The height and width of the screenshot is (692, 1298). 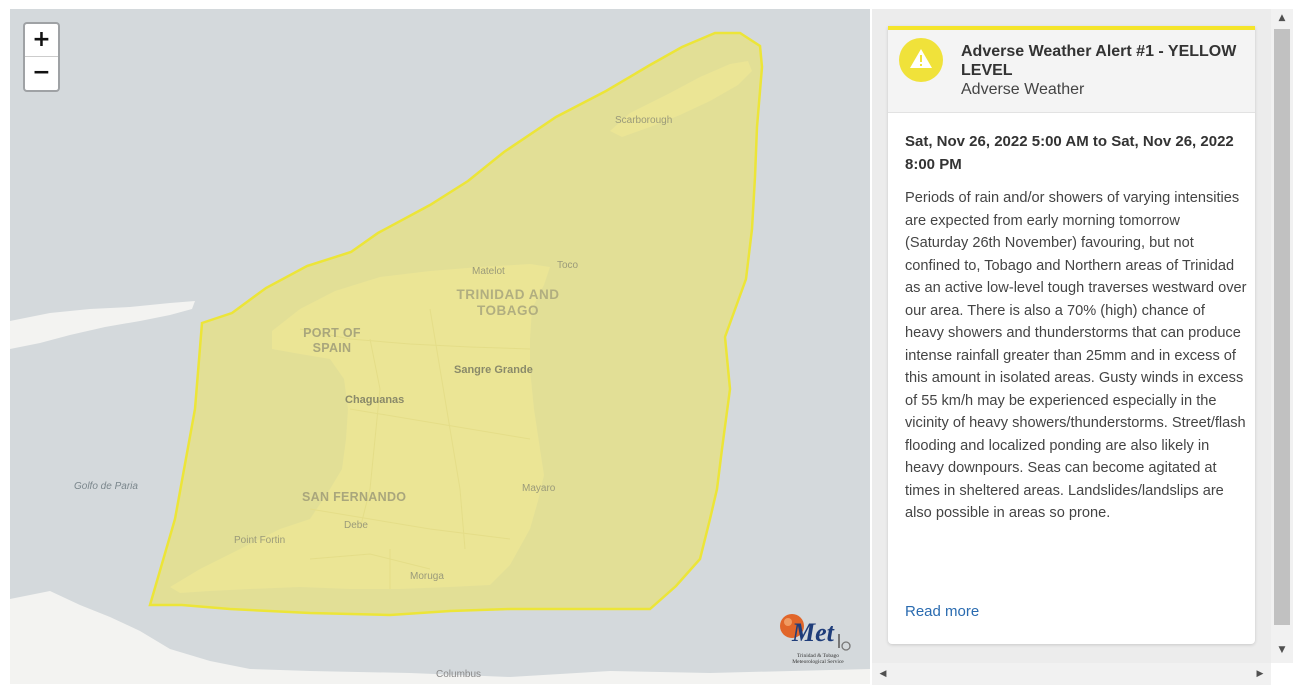 I want to click on label-country: TRINIDAD AND TOBAGO, so click(x=508, y=303).